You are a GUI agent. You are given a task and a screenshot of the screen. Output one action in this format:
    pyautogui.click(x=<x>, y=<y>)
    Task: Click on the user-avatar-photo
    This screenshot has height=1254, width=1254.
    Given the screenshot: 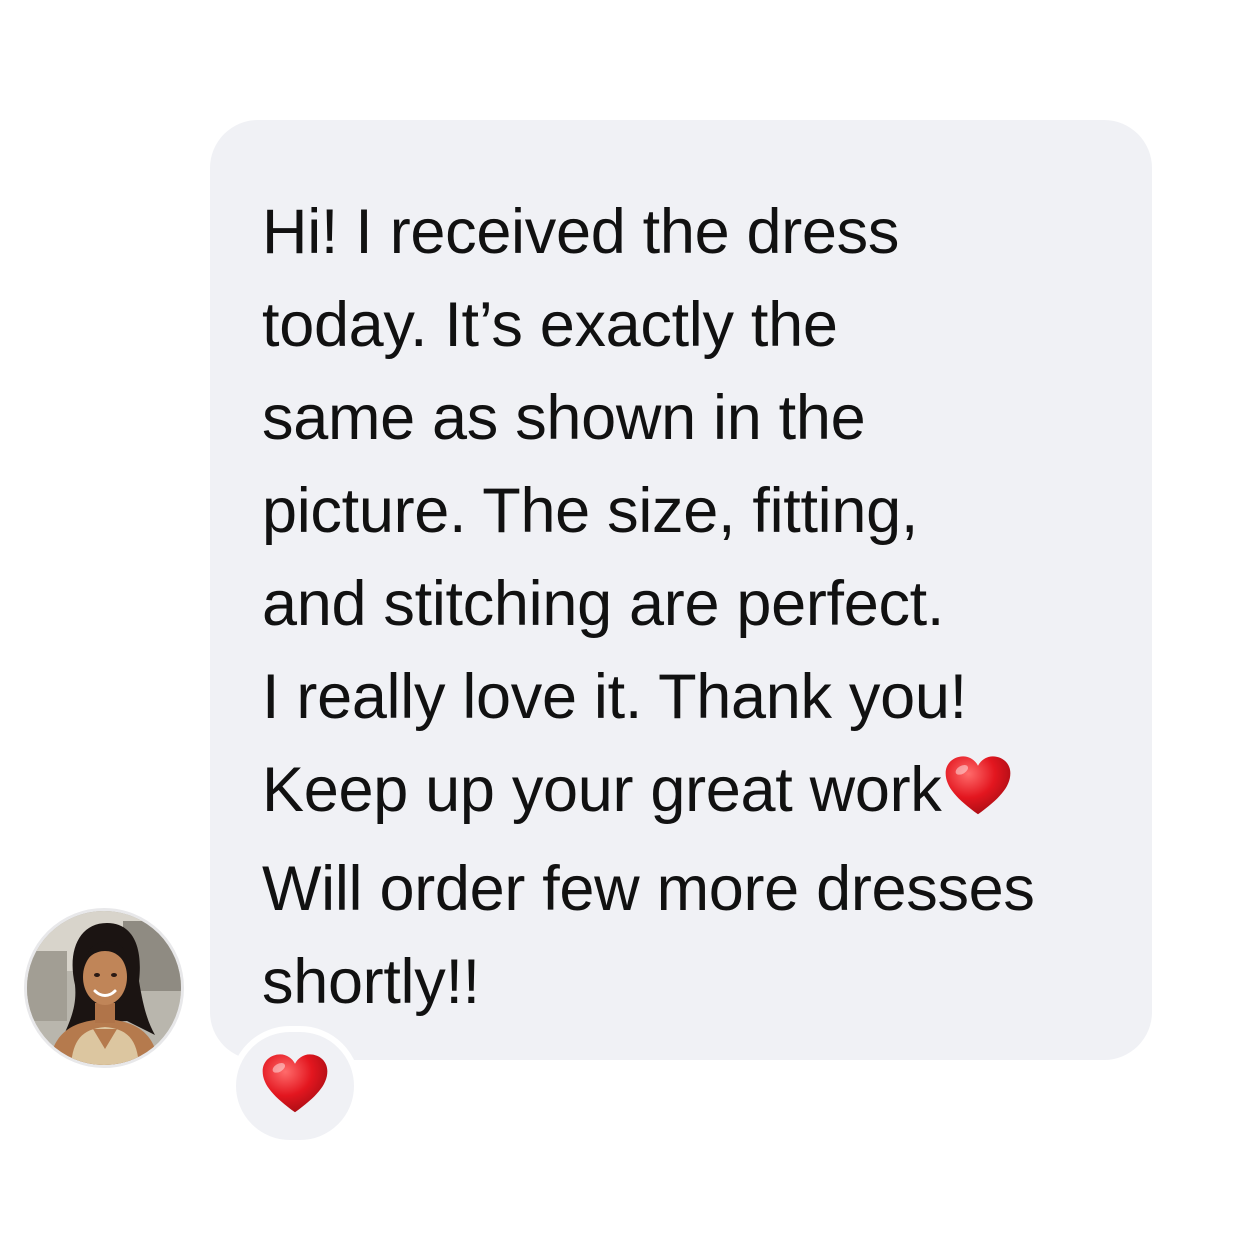 What is the action you would take?
    pyautogui.click(x=104, y=988)
    